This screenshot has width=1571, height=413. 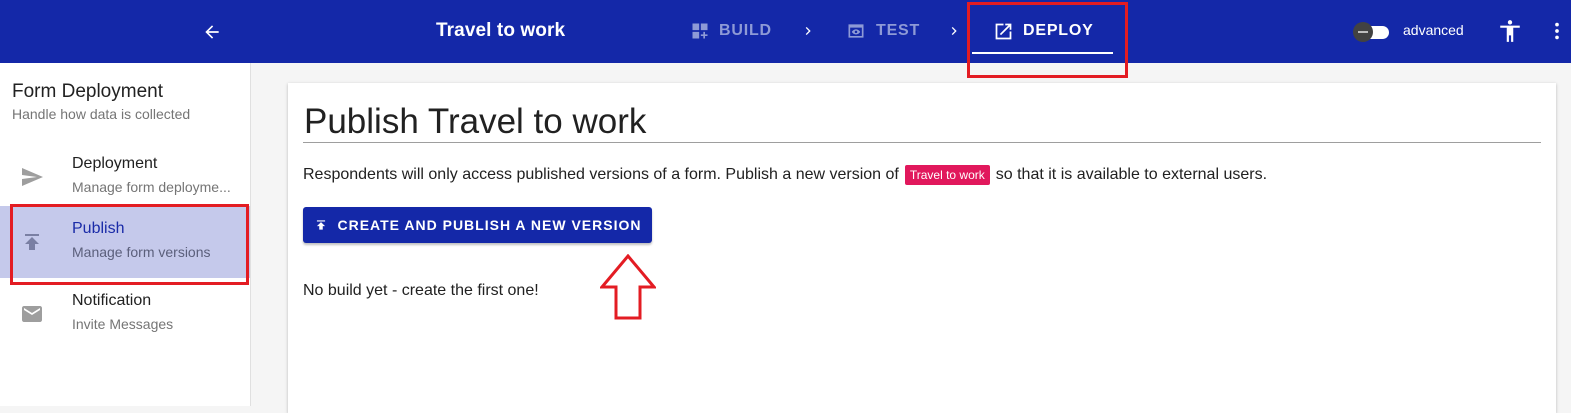 What do you see at coordinates (1371, 32) in the screenshot?
I see `advanced-toggle` at bounding box center [1371, 32].